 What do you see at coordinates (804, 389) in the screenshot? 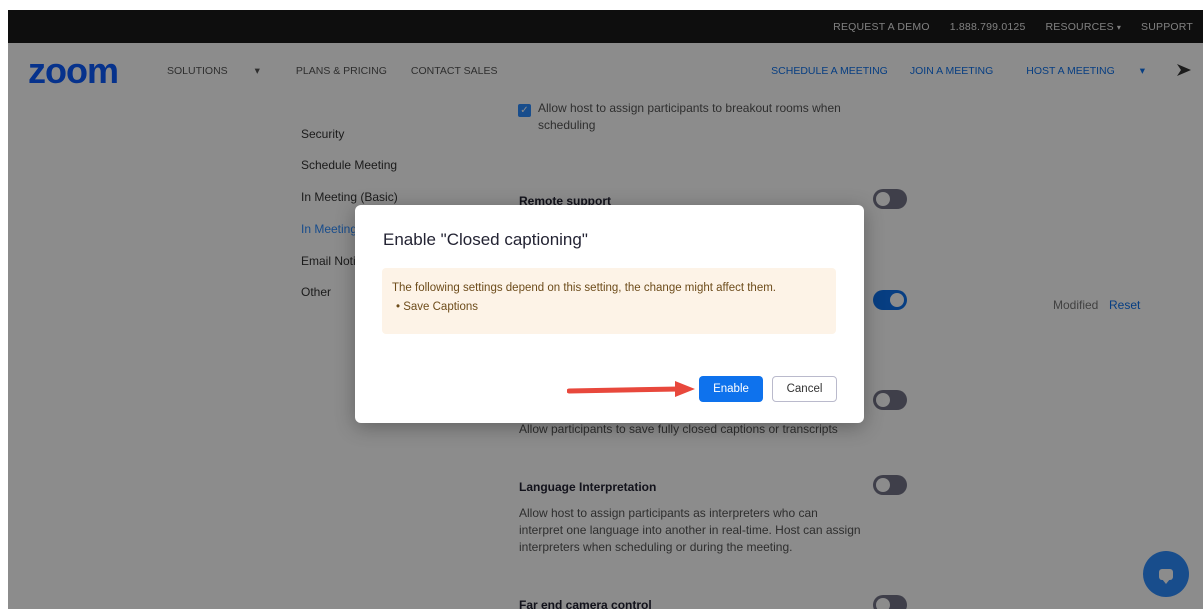
I see `cancel-button: Cancel` at bounding box center [804, 389].